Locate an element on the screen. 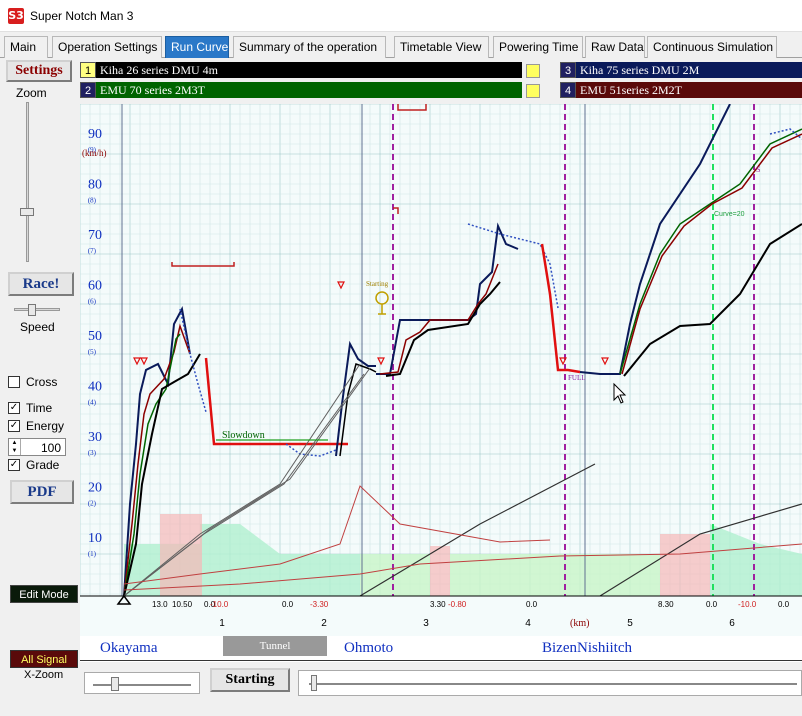 The image size is (802, 716). y-tick-sublabel: (6) is located at coordinates (92, 302).